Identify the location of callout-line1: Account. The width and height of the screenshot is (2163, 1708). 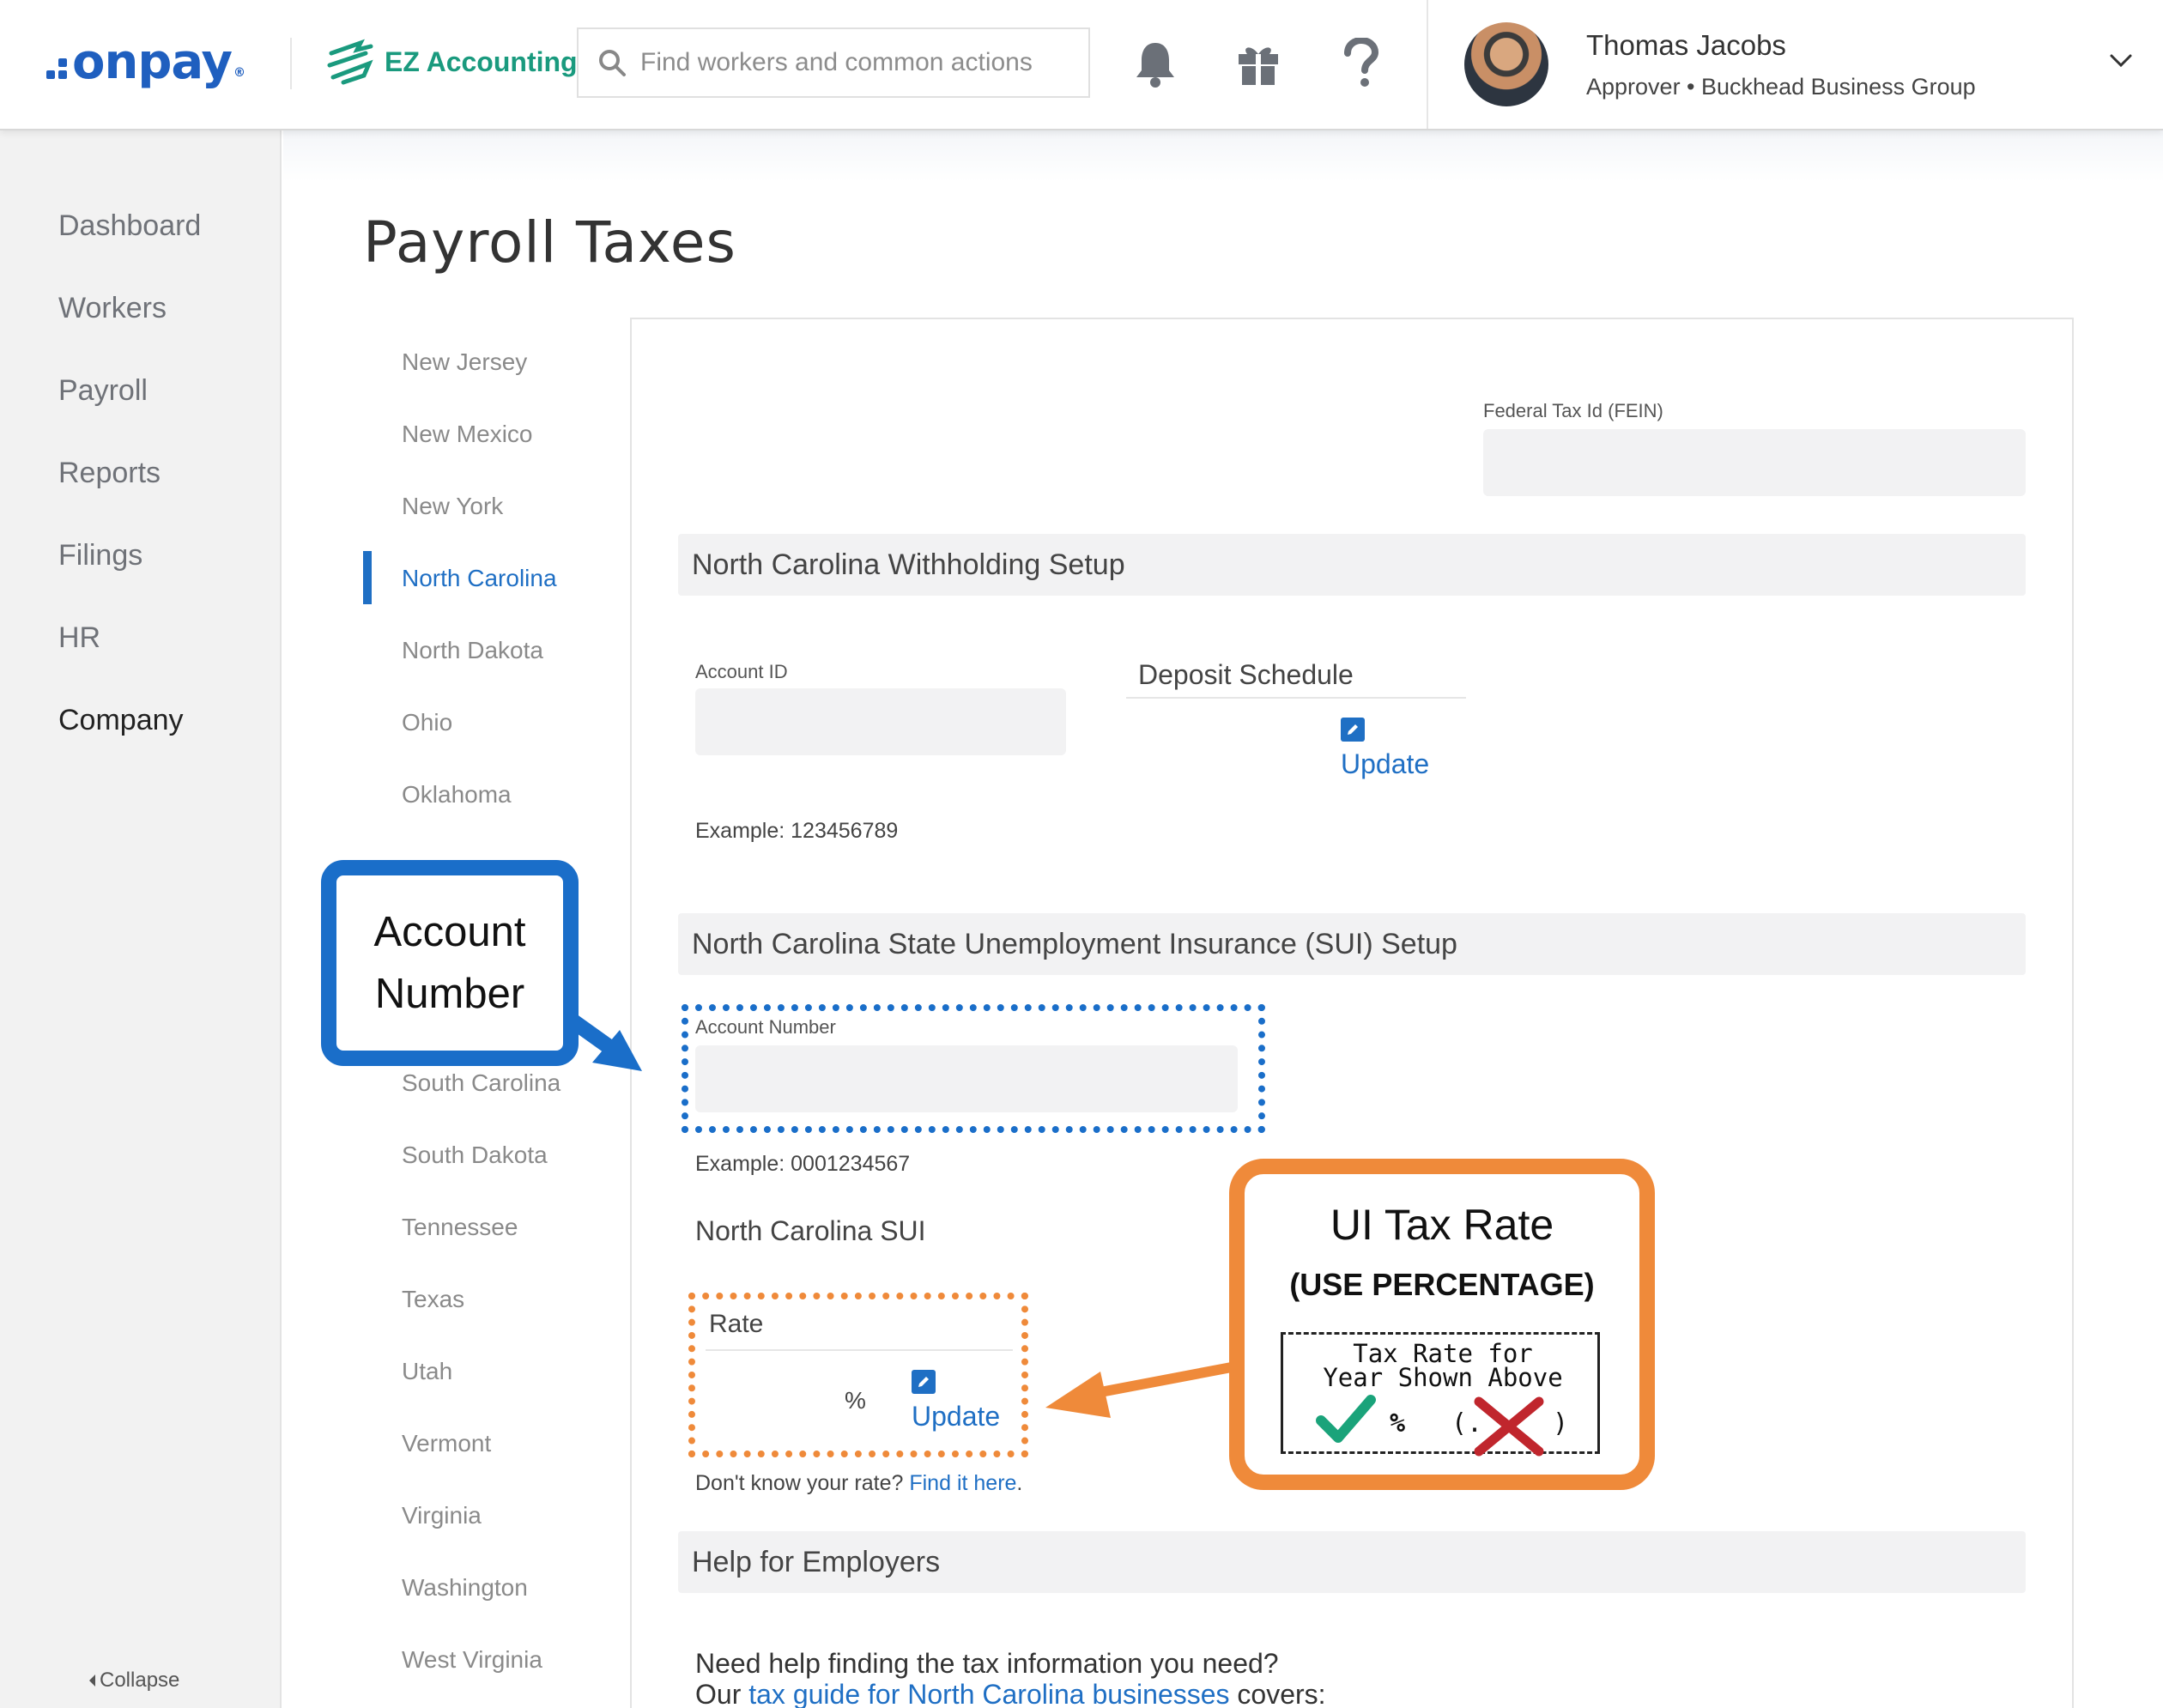
(449, 932).